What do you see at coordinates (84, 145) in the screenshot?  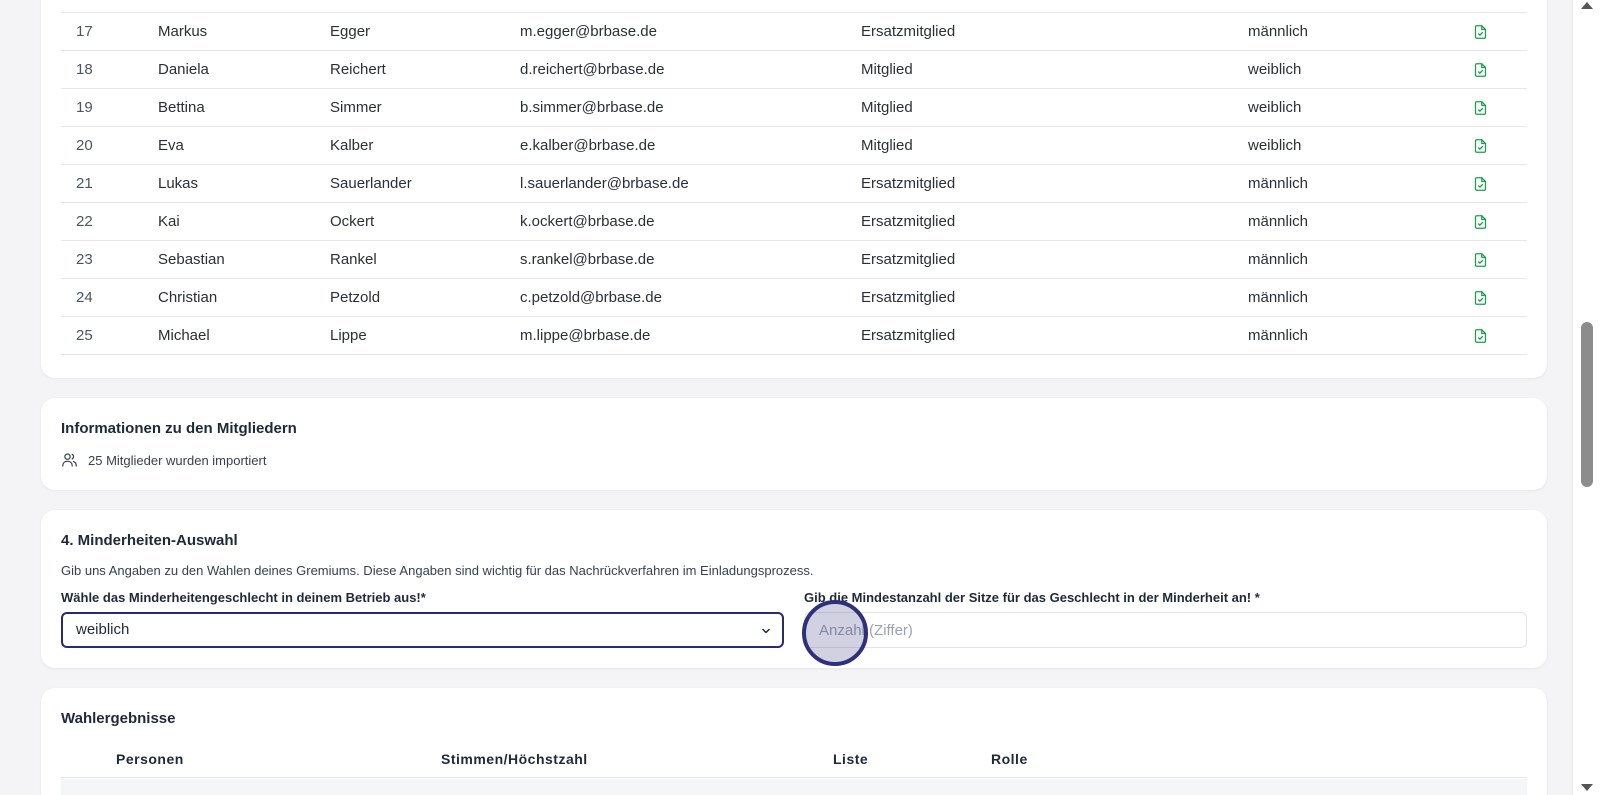 I see `cell-nr: 20` at bounding box center [84, 145].